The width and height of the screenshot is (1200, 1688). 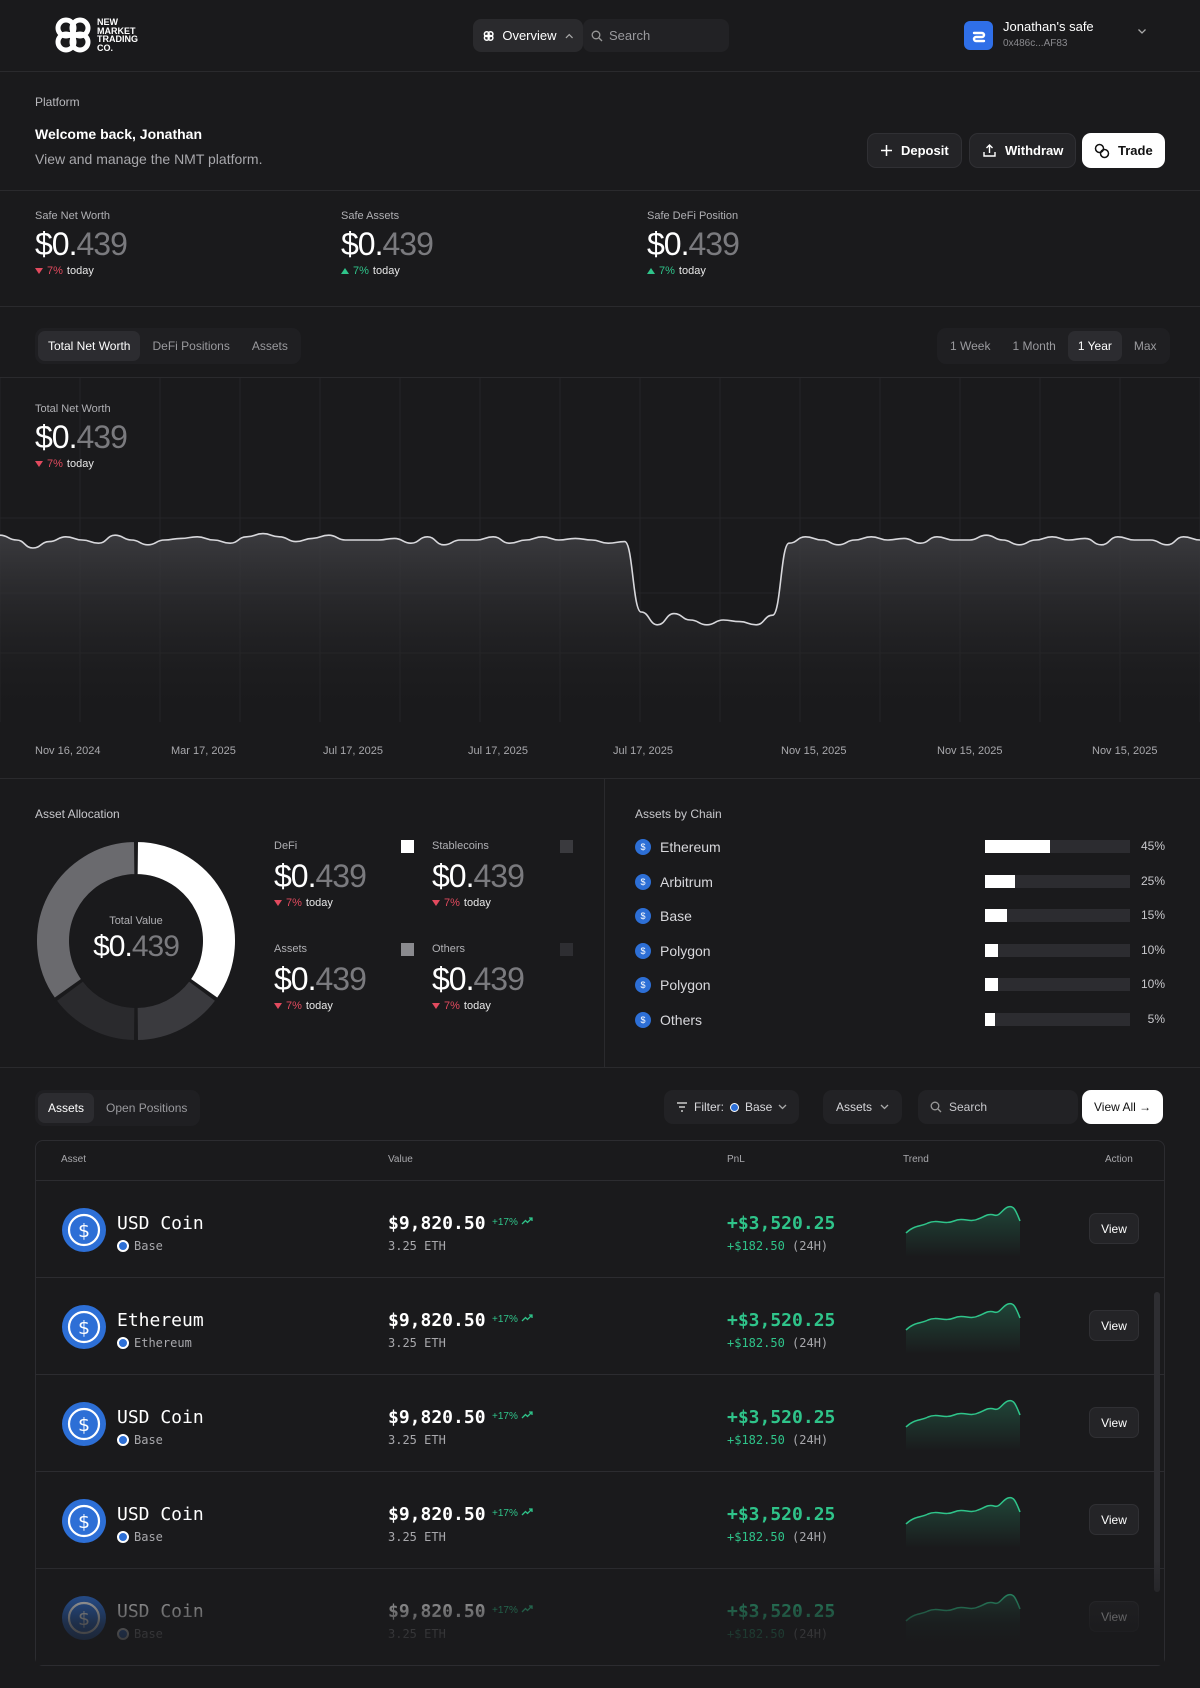 I want to click on chain-row: $ Base, so click(x=663, y=916).